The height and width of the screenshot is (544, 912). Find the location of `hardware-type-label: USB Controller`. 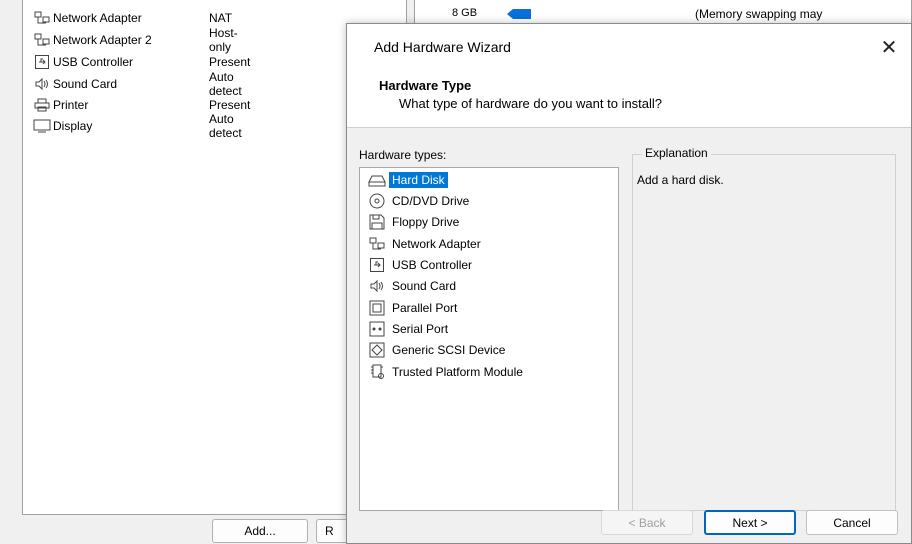

hardware-type-label: USB Controller is located at coordinates (432, 265).